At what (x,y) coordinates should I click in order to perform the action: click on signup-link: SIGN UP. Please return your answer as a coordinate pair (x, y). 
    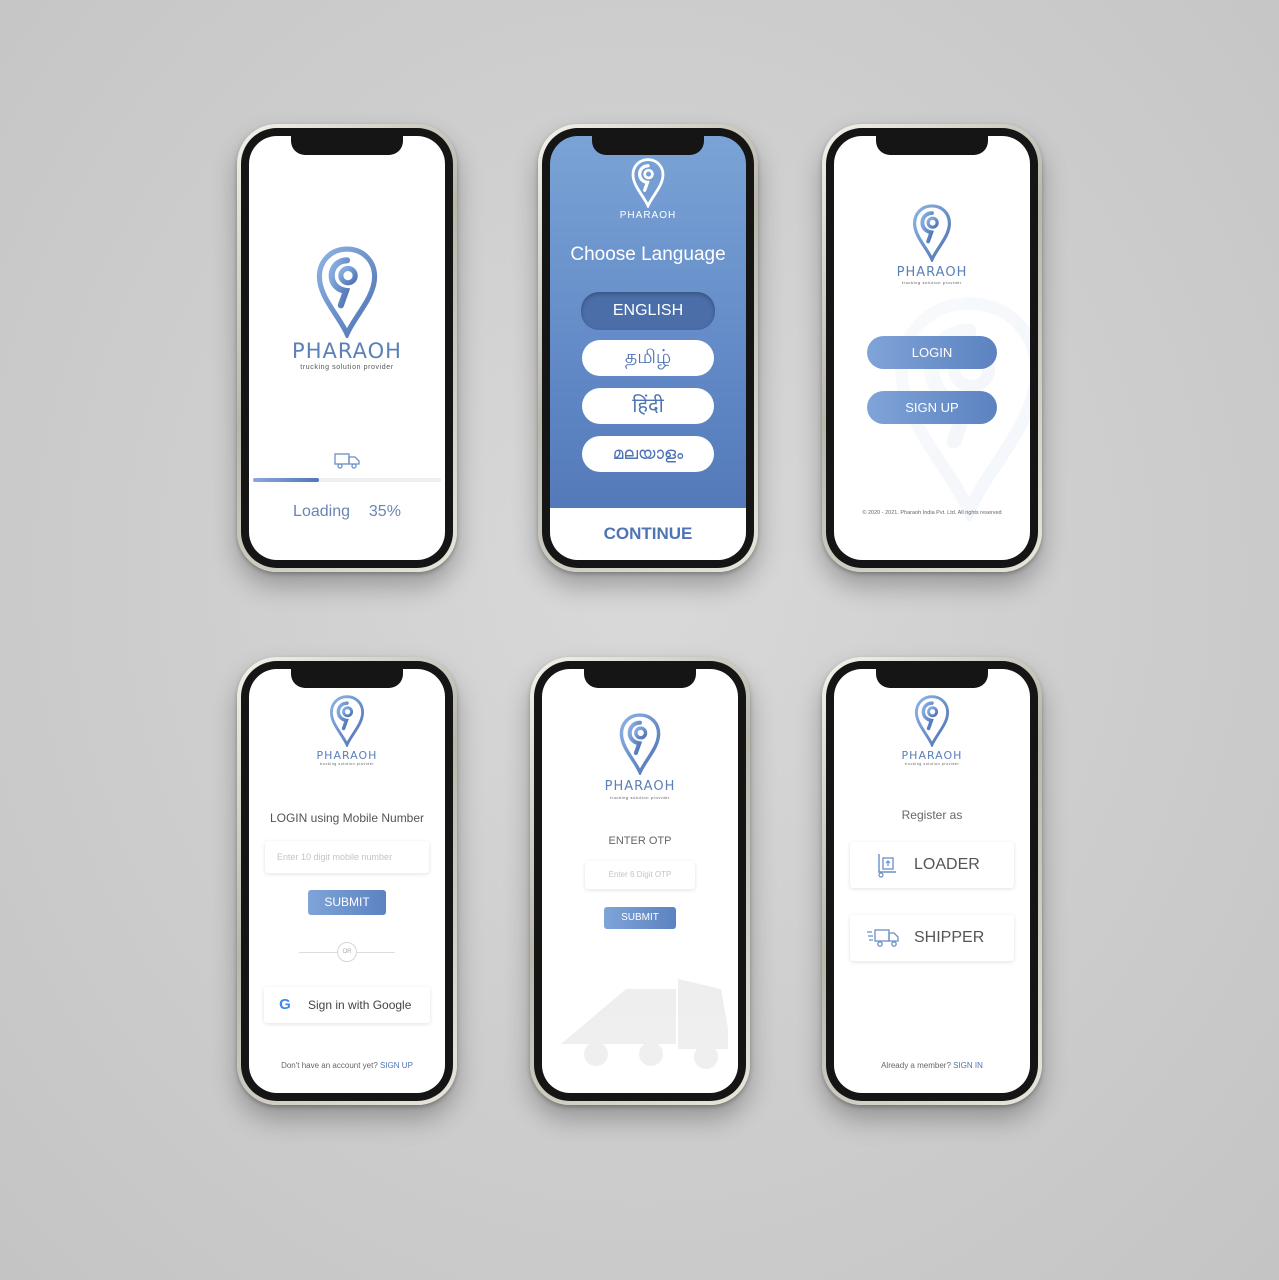
    Looking at the image, I should click on (396, 1065).